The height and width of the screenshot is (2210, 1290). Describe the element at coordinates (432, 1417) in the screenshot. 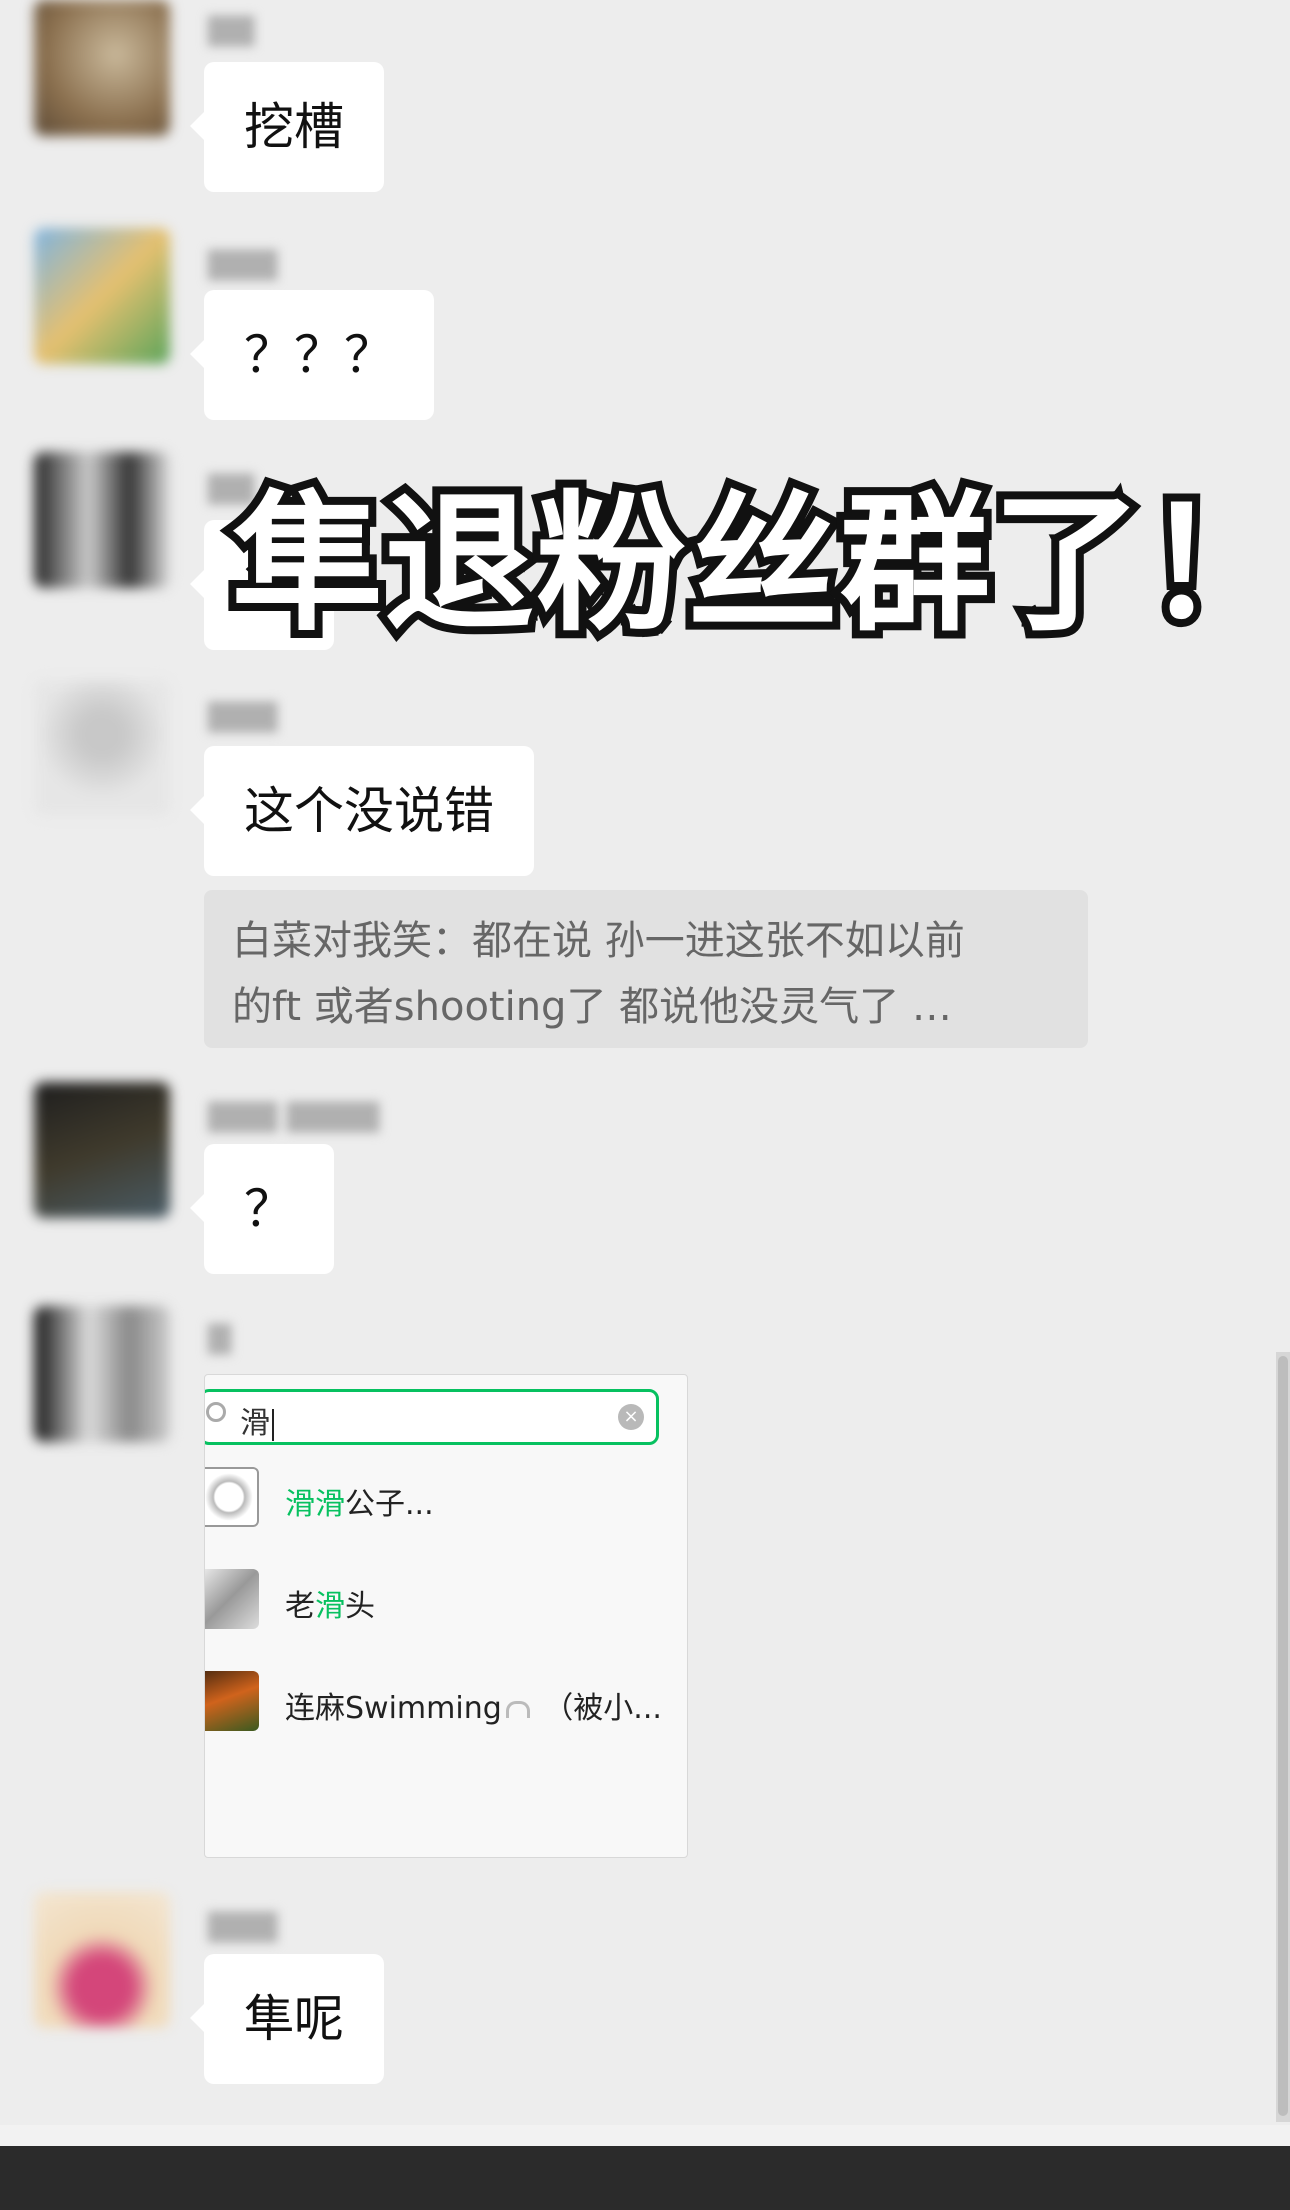

I see `mention-search-input: 滑 ×` at that location.